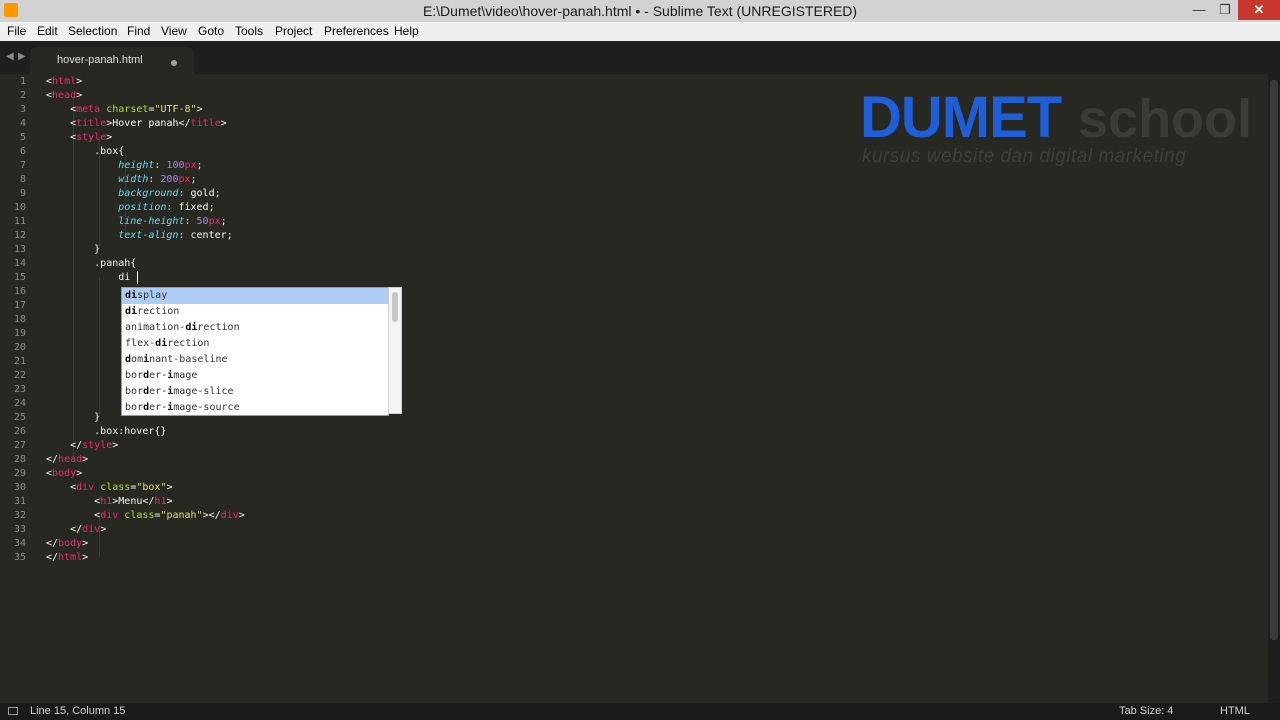 This screenshot has height=720, width=1280. Describe the element at coordinates (255, 407) in the screenshot. I see `autocomplete-item: border-image-source` at that location.